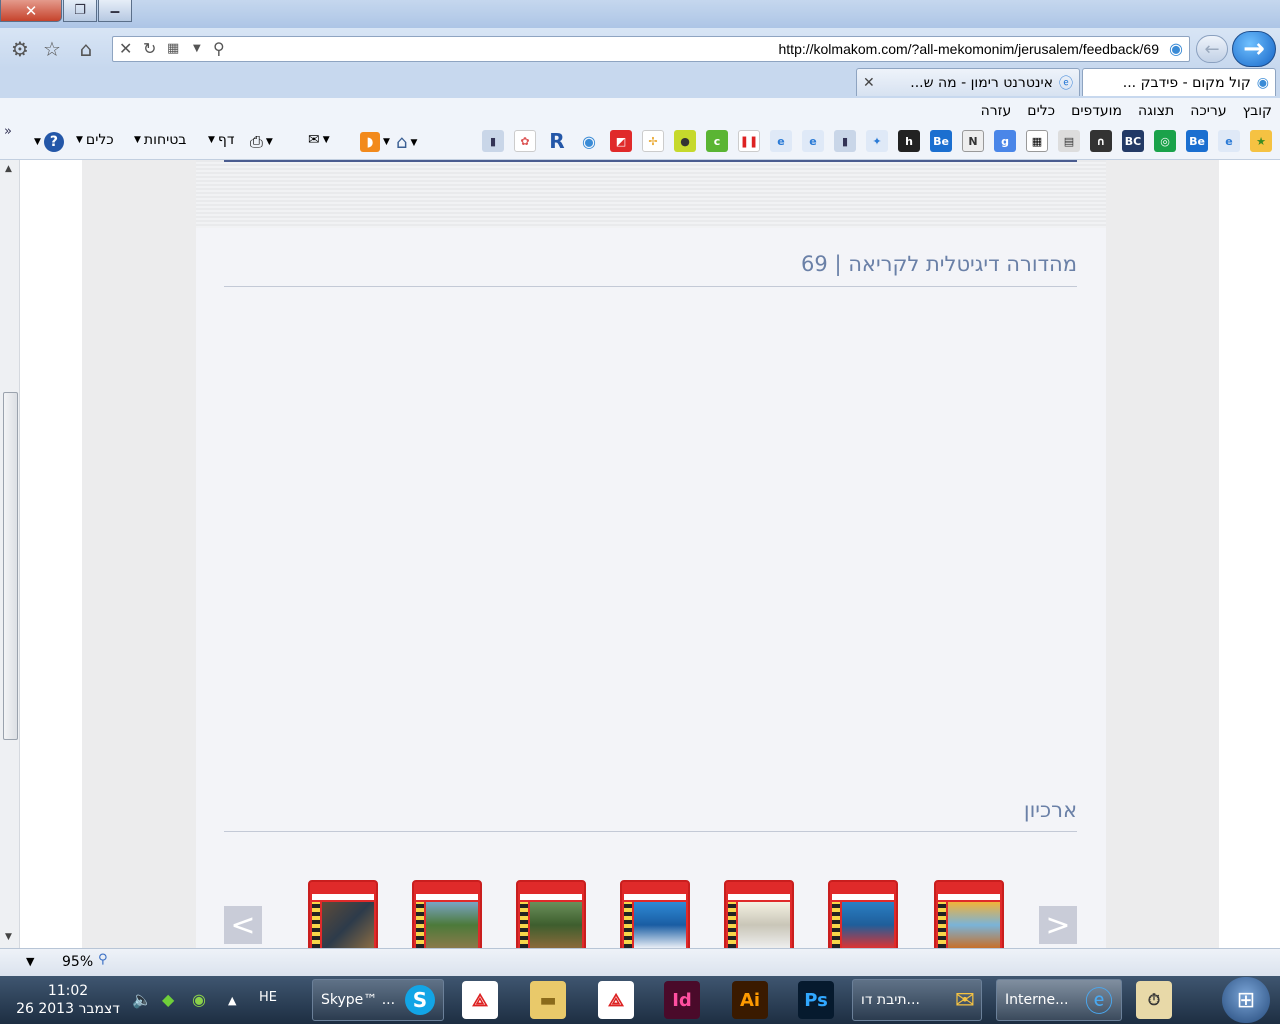 This screenshot has height=1024, width=1280. What do you see at coordinates (8, 937) in the screenshot?
I see `scroll-down-icon: ▼` at bounding box center [8, 937].